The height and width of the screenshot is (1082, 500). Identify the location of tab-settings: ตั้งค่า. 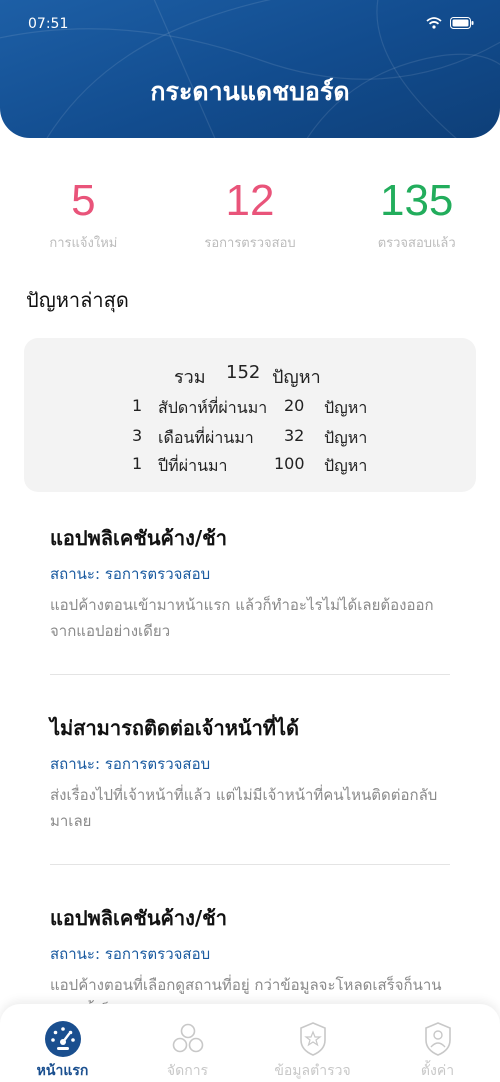
(437, 1043).